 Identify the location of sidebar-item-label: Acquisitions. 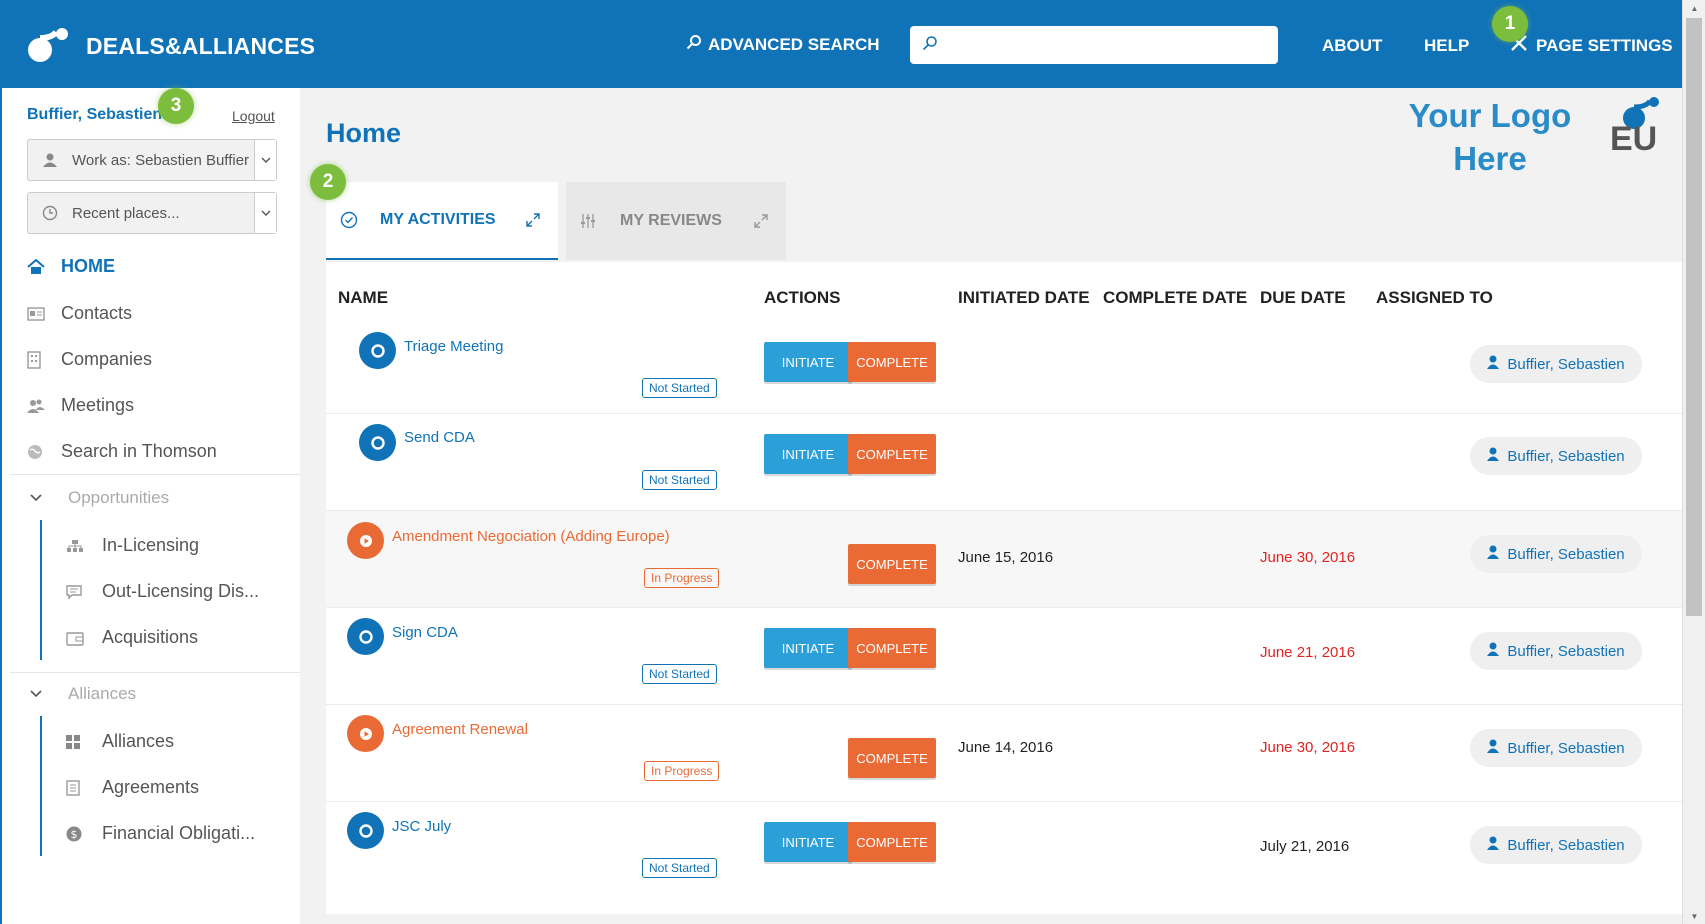
(150, 637).